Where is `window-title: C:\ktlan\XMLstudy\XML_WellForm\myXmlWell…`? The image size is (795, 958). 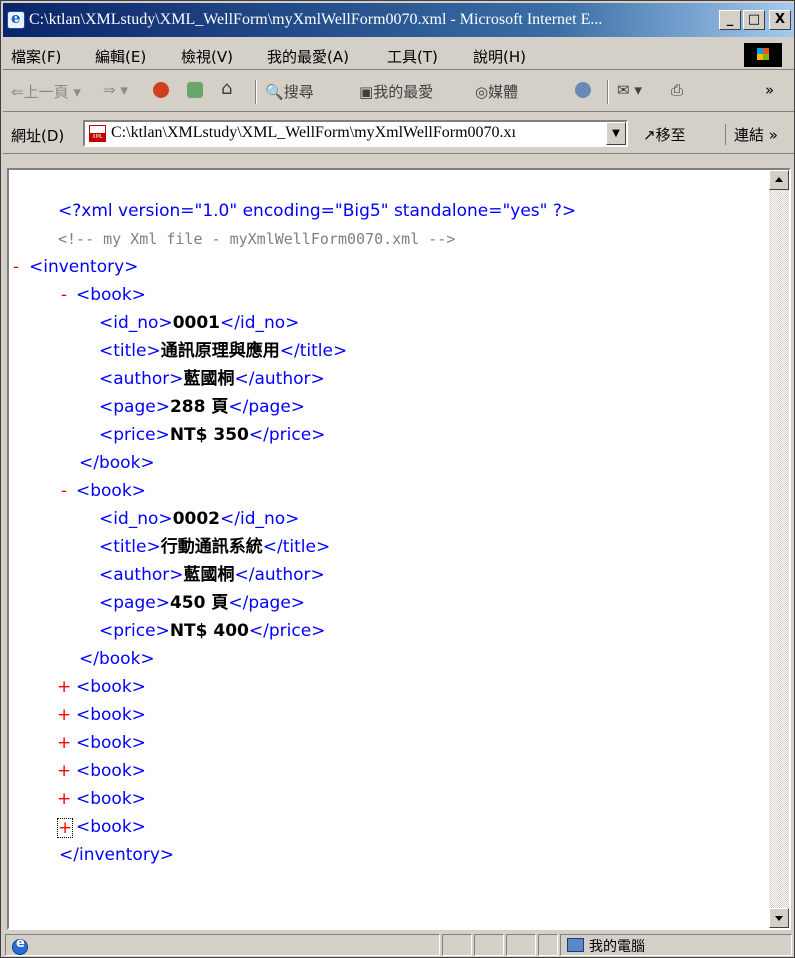
window-title: C:\ktlan\XMLstudy\XML_WellForm\myXmlWell… is located at coordinates (316, 19).